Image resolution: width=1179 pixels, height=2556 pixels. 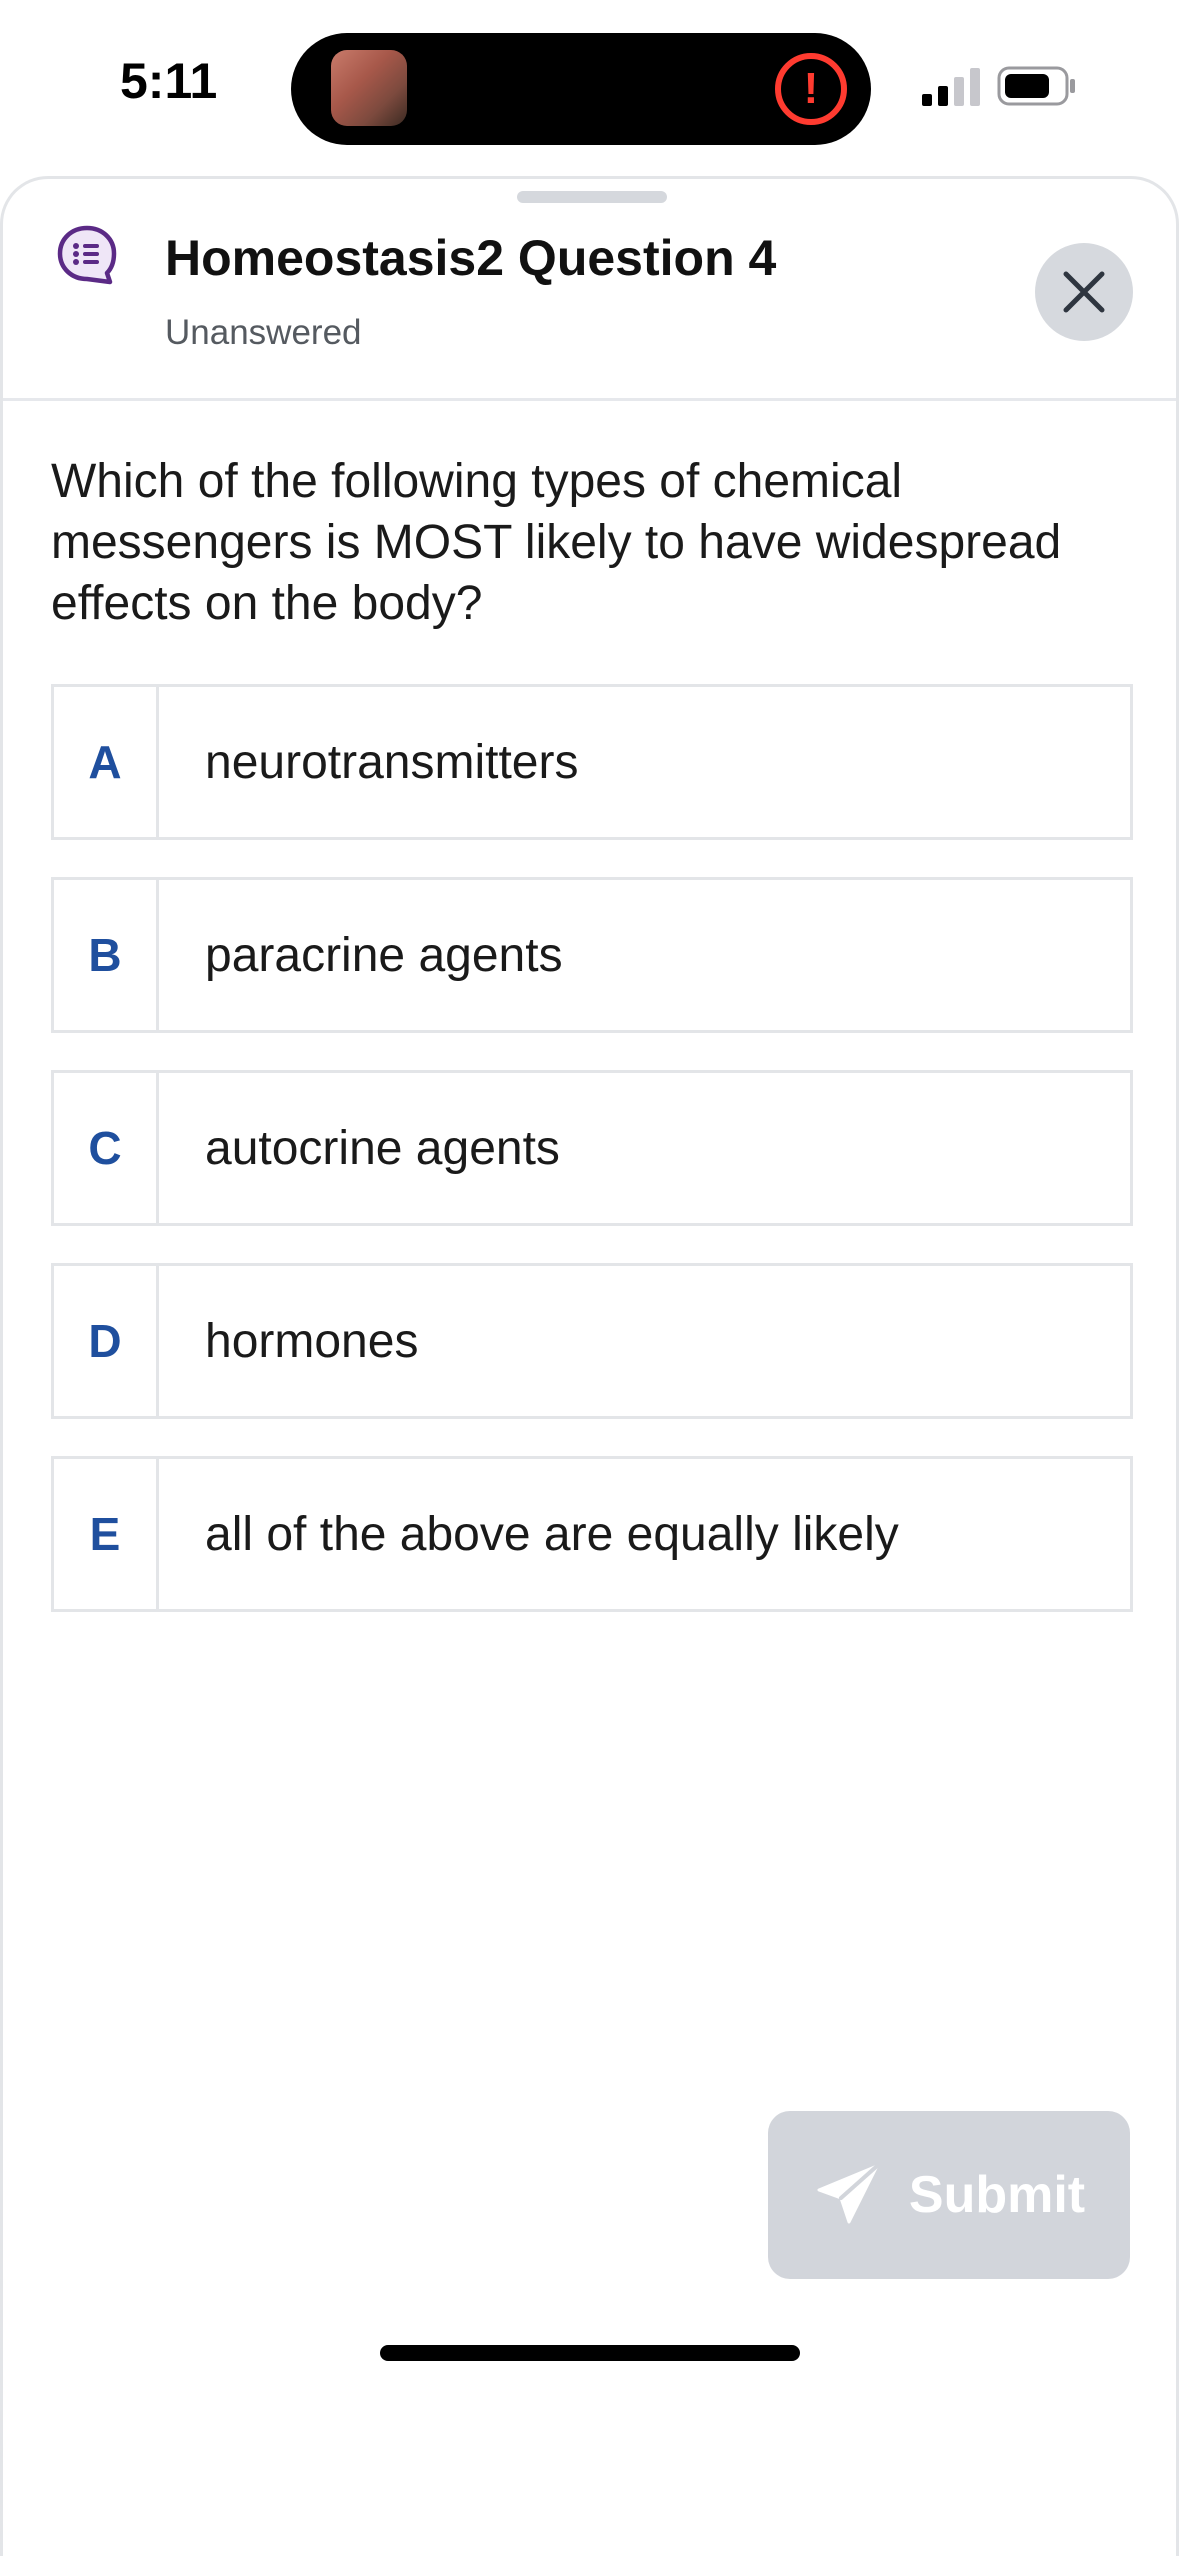 I want to click on answer-status: Unanswered, so click(x=263, y=332).